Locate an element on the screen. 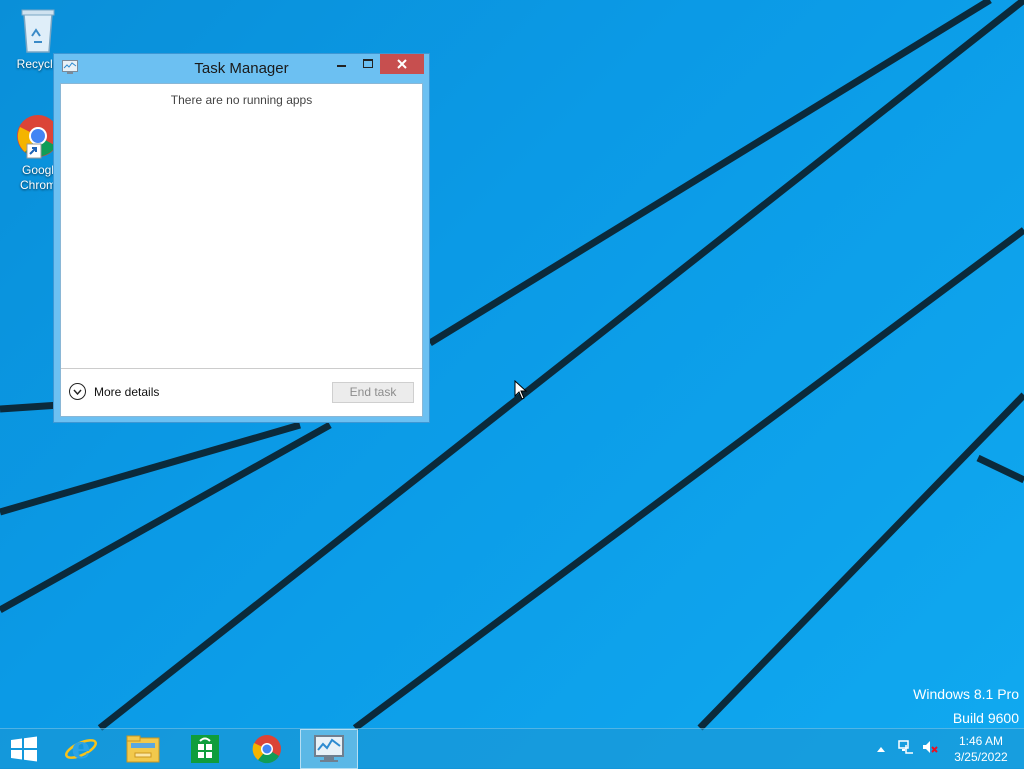 The height and width of the screenshot is (769, 1024). close-button is located at coordinates (402, 64).